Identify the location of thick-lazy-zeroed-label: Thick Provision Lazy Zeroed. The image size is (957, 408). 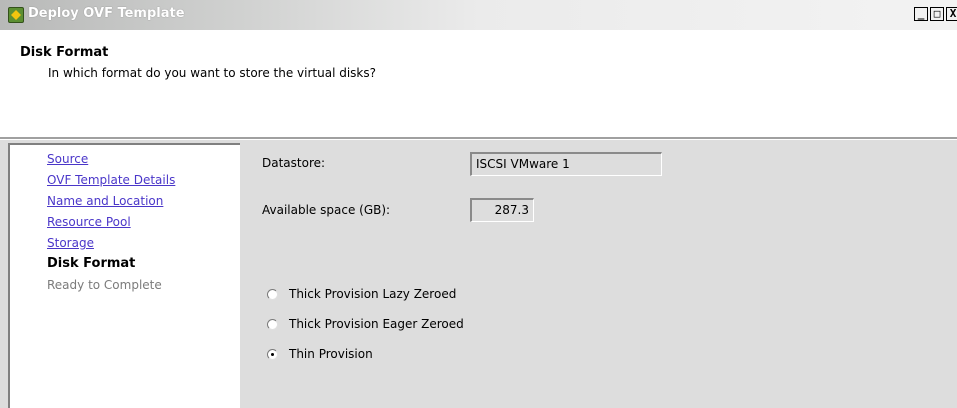
(373, 294).